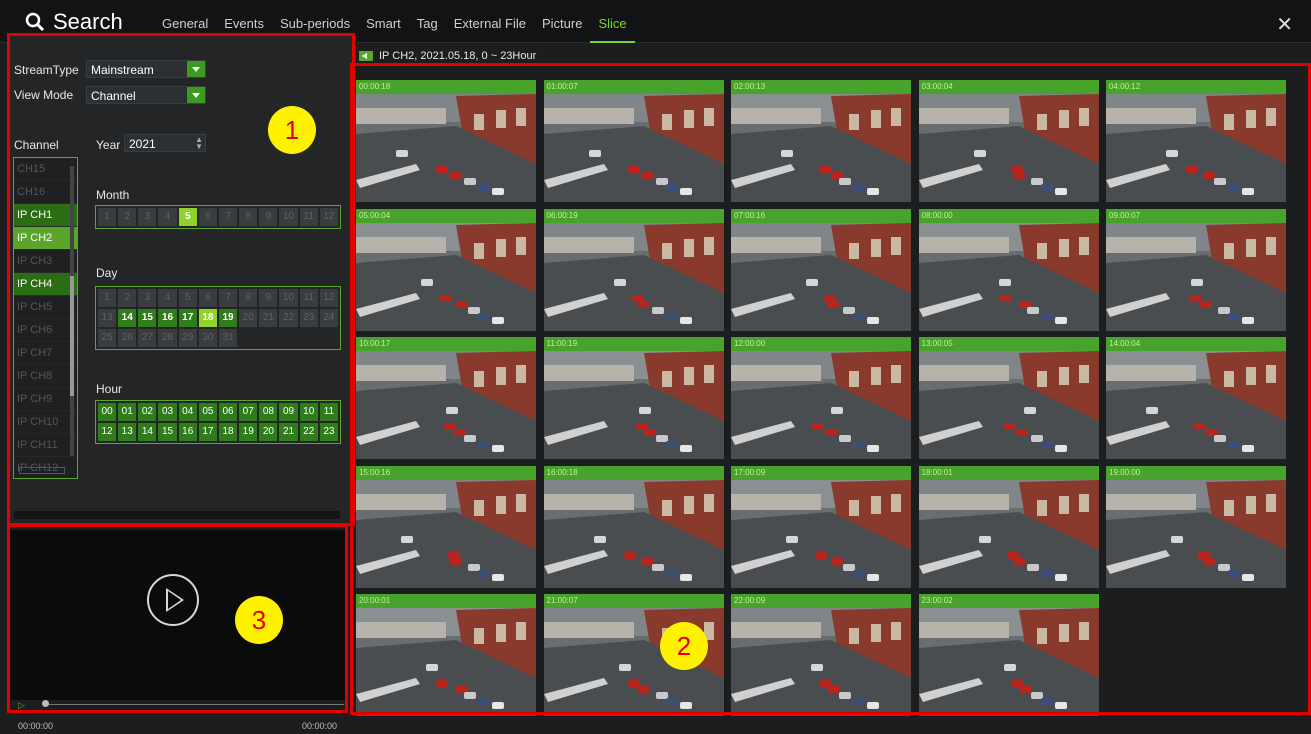 This screenshot has width=1311, height=734. What do you see at coordinates (207, 412) in the screenshot?
I see `hour-cell: 05` at bounding box center [207, 412].